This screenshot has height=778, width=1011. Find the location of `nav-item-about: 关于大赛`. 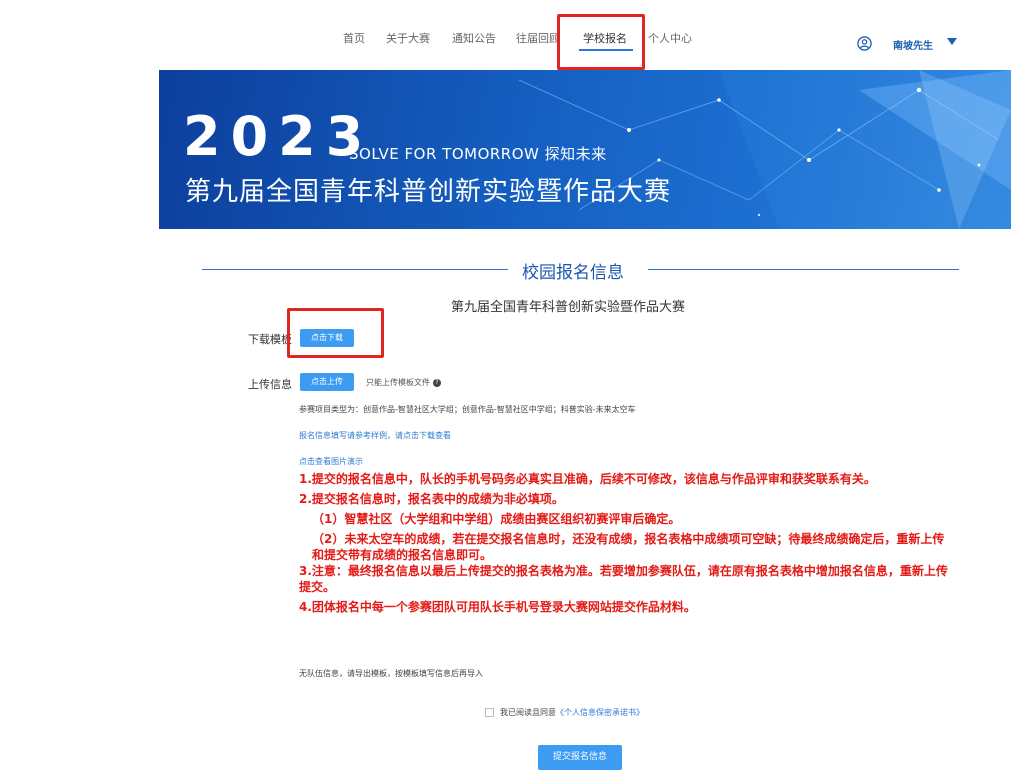

nav-item-about: 关于大赛 is located at coordinates (408, 38).